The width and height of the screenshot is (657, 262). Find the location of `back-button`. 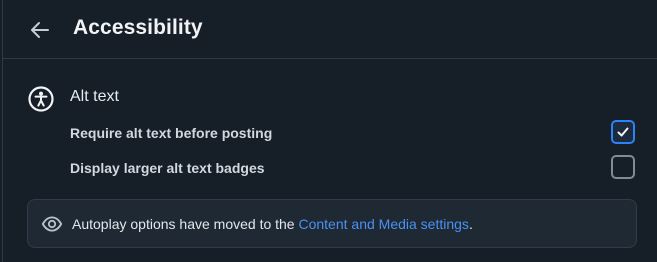

back-button is located at coordinates (40, 30).